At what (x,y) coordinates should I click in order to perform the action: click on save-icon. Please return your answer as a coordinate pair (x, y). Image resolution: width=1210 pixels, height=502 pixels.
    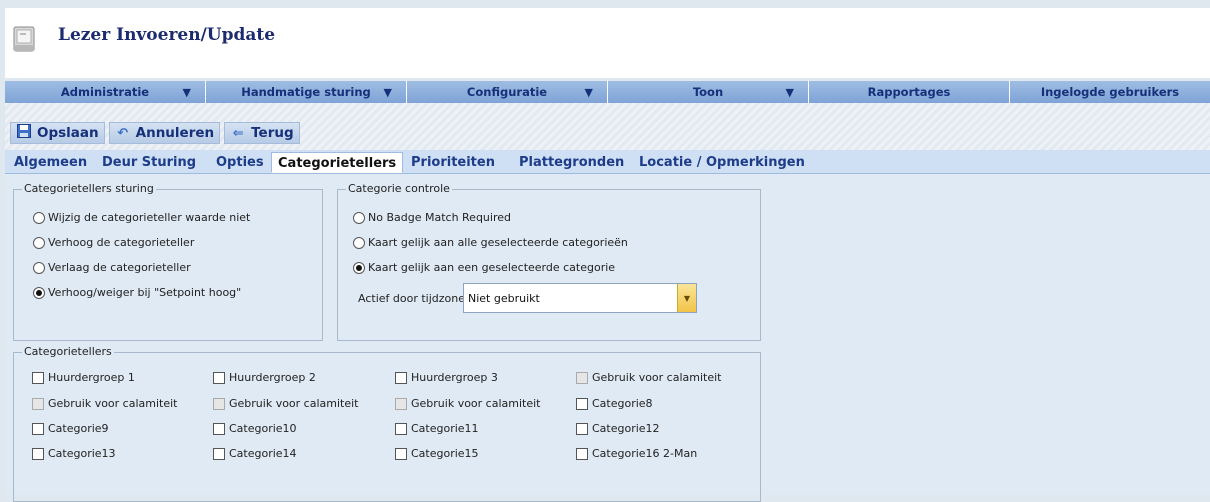
    Looking at the image, I should click on (24, 133).